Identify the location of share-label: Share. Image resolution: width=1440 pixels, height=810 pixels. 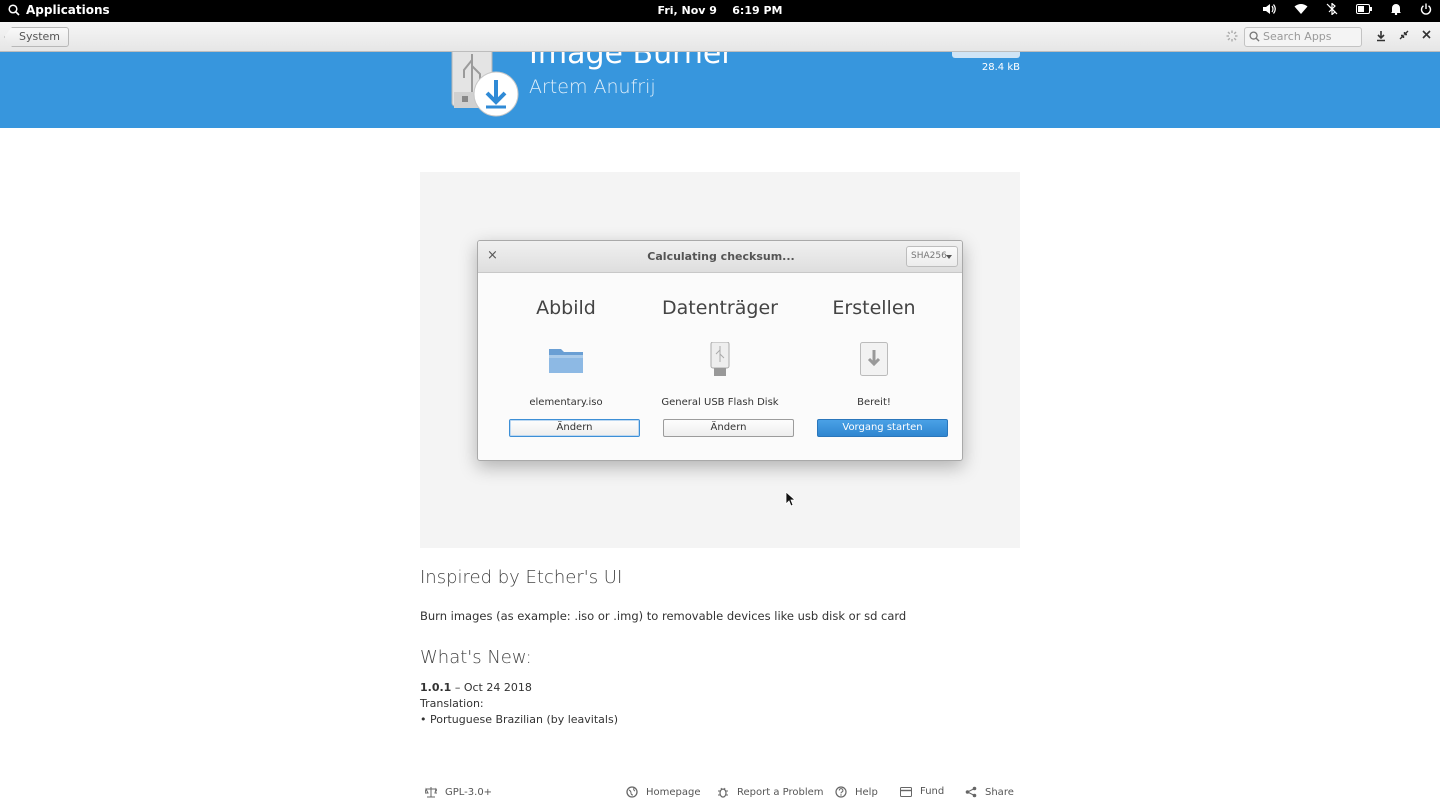
(999, 792).